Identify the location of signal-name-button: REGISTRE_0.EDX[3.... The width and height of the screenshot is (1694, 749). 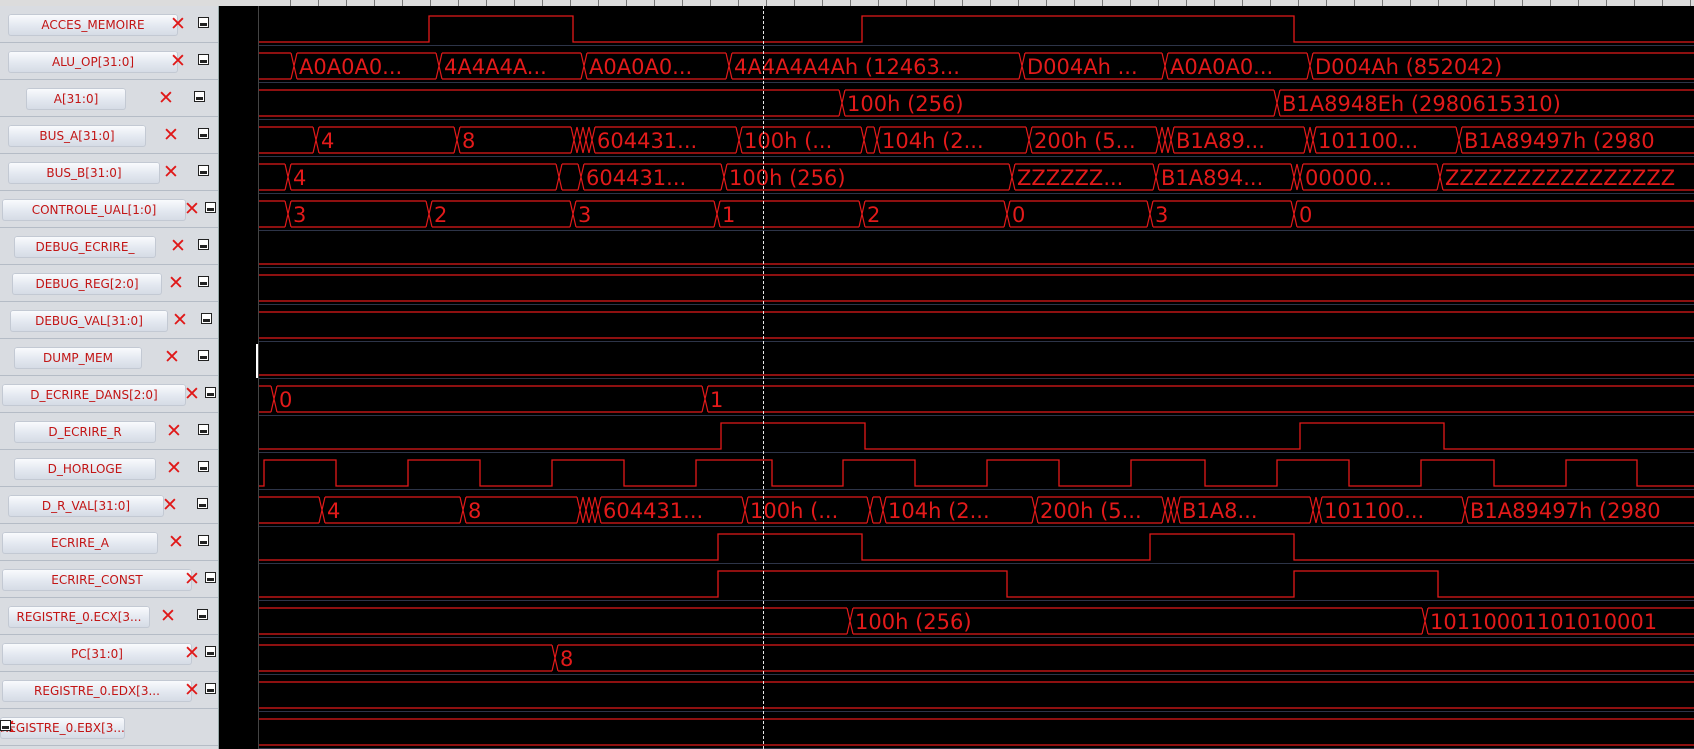
(97, 691).